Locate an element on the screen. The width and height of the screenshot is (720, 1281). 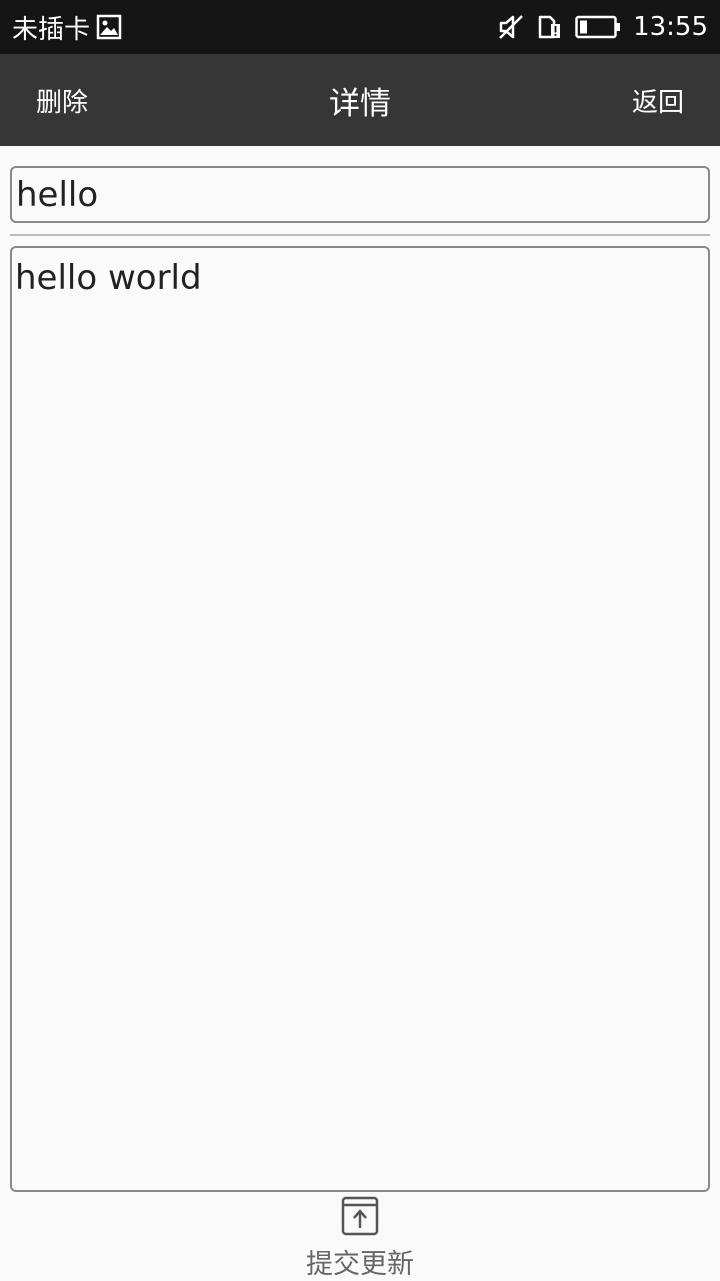
mute-icon is located at coordinates (511, 27).